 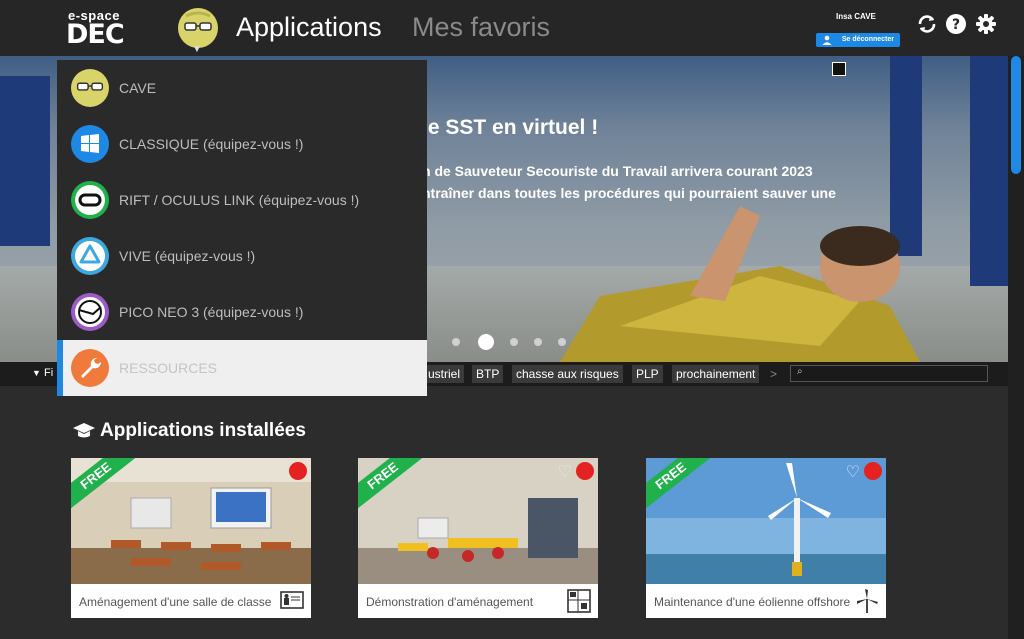 I want to click on app-card: FREE Aménagement d'une salle de classe, so click(x=191, y=538).